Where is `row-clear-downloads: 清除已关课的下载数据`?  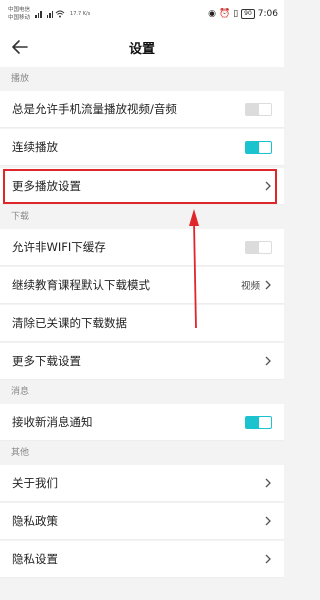 row-clear-downloads: 清除已关课的下载数据 is located at coordinates (142, 323).